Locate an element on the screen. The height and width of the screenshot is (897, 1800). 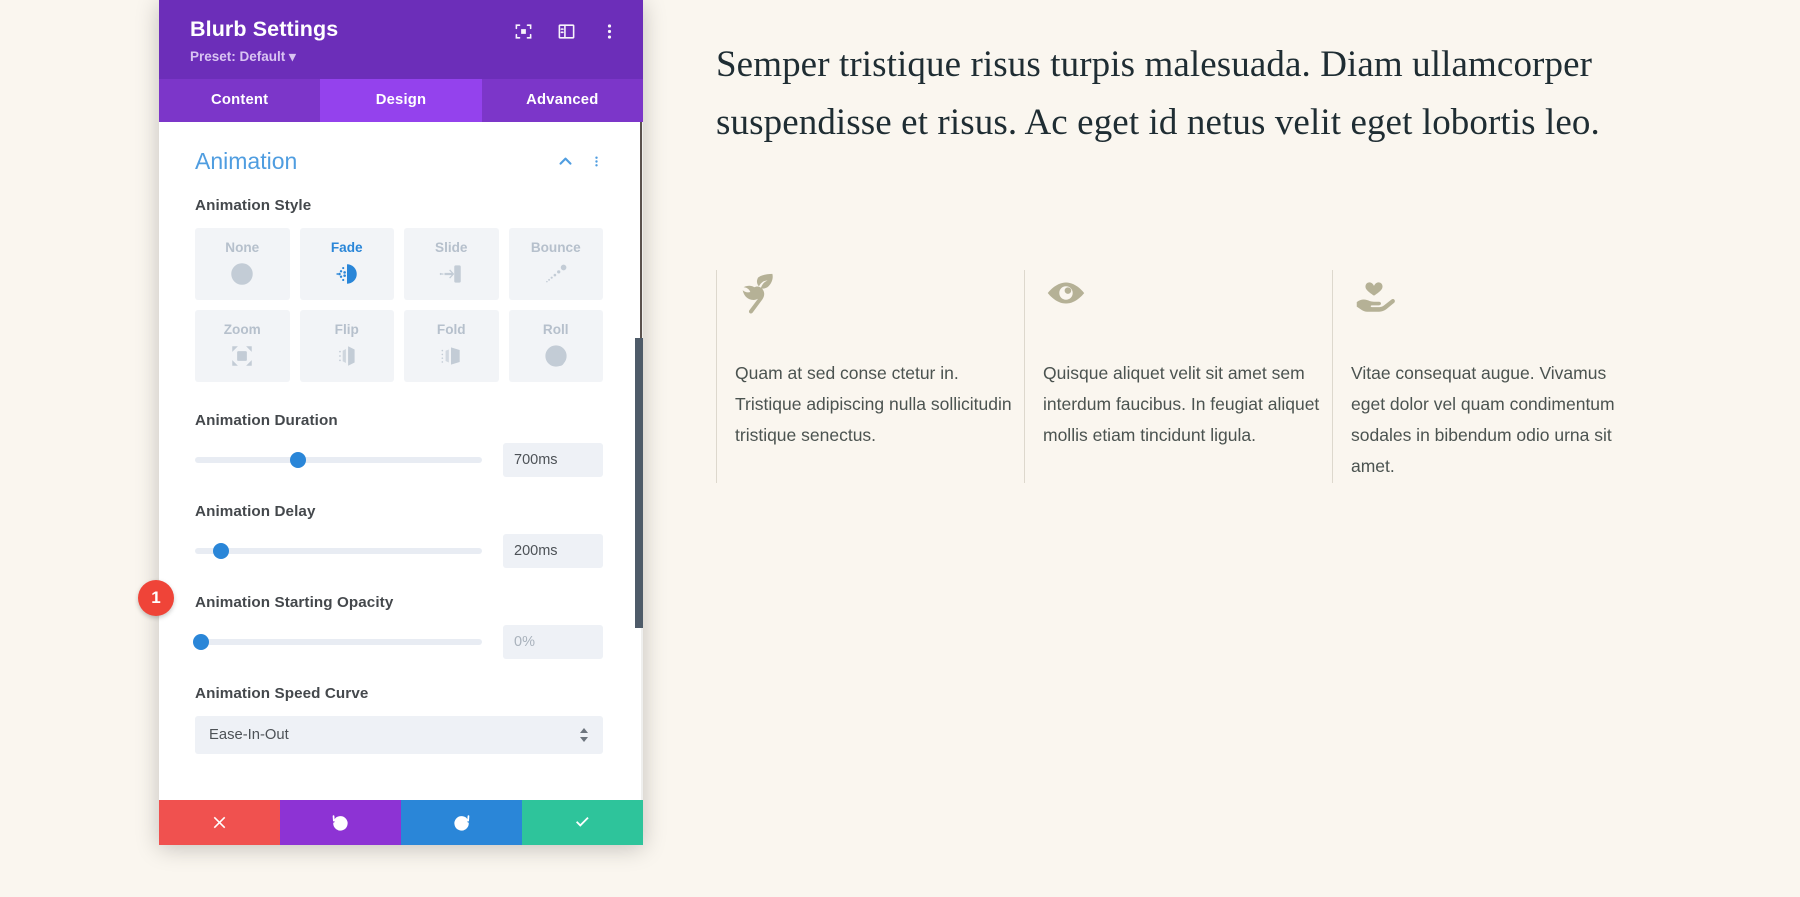
animation-speed-curve-select: Ease-In-Out is located at coordinates (399, 734).